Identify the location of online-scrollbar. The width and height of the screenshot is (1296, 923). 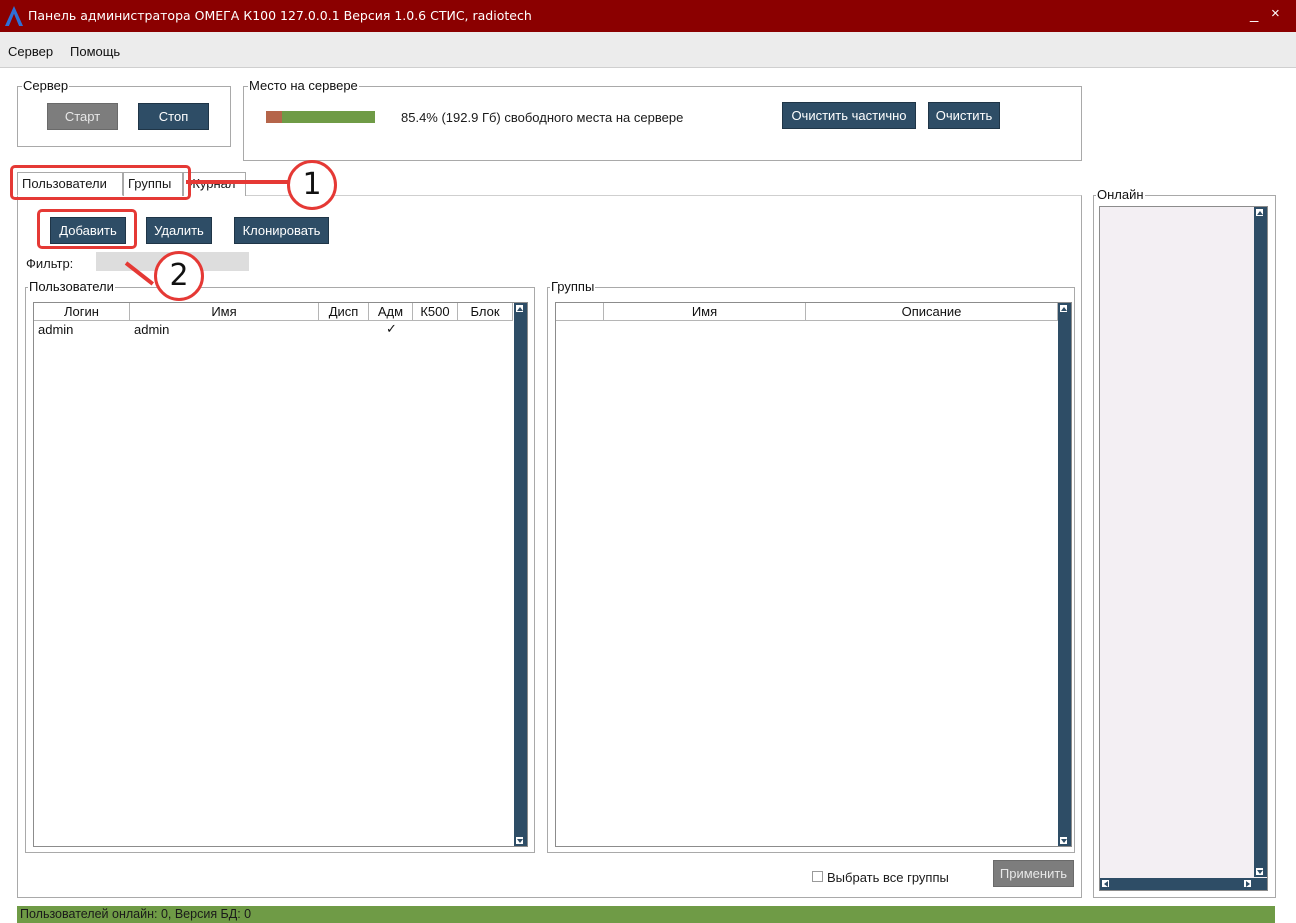
(1260, 542).